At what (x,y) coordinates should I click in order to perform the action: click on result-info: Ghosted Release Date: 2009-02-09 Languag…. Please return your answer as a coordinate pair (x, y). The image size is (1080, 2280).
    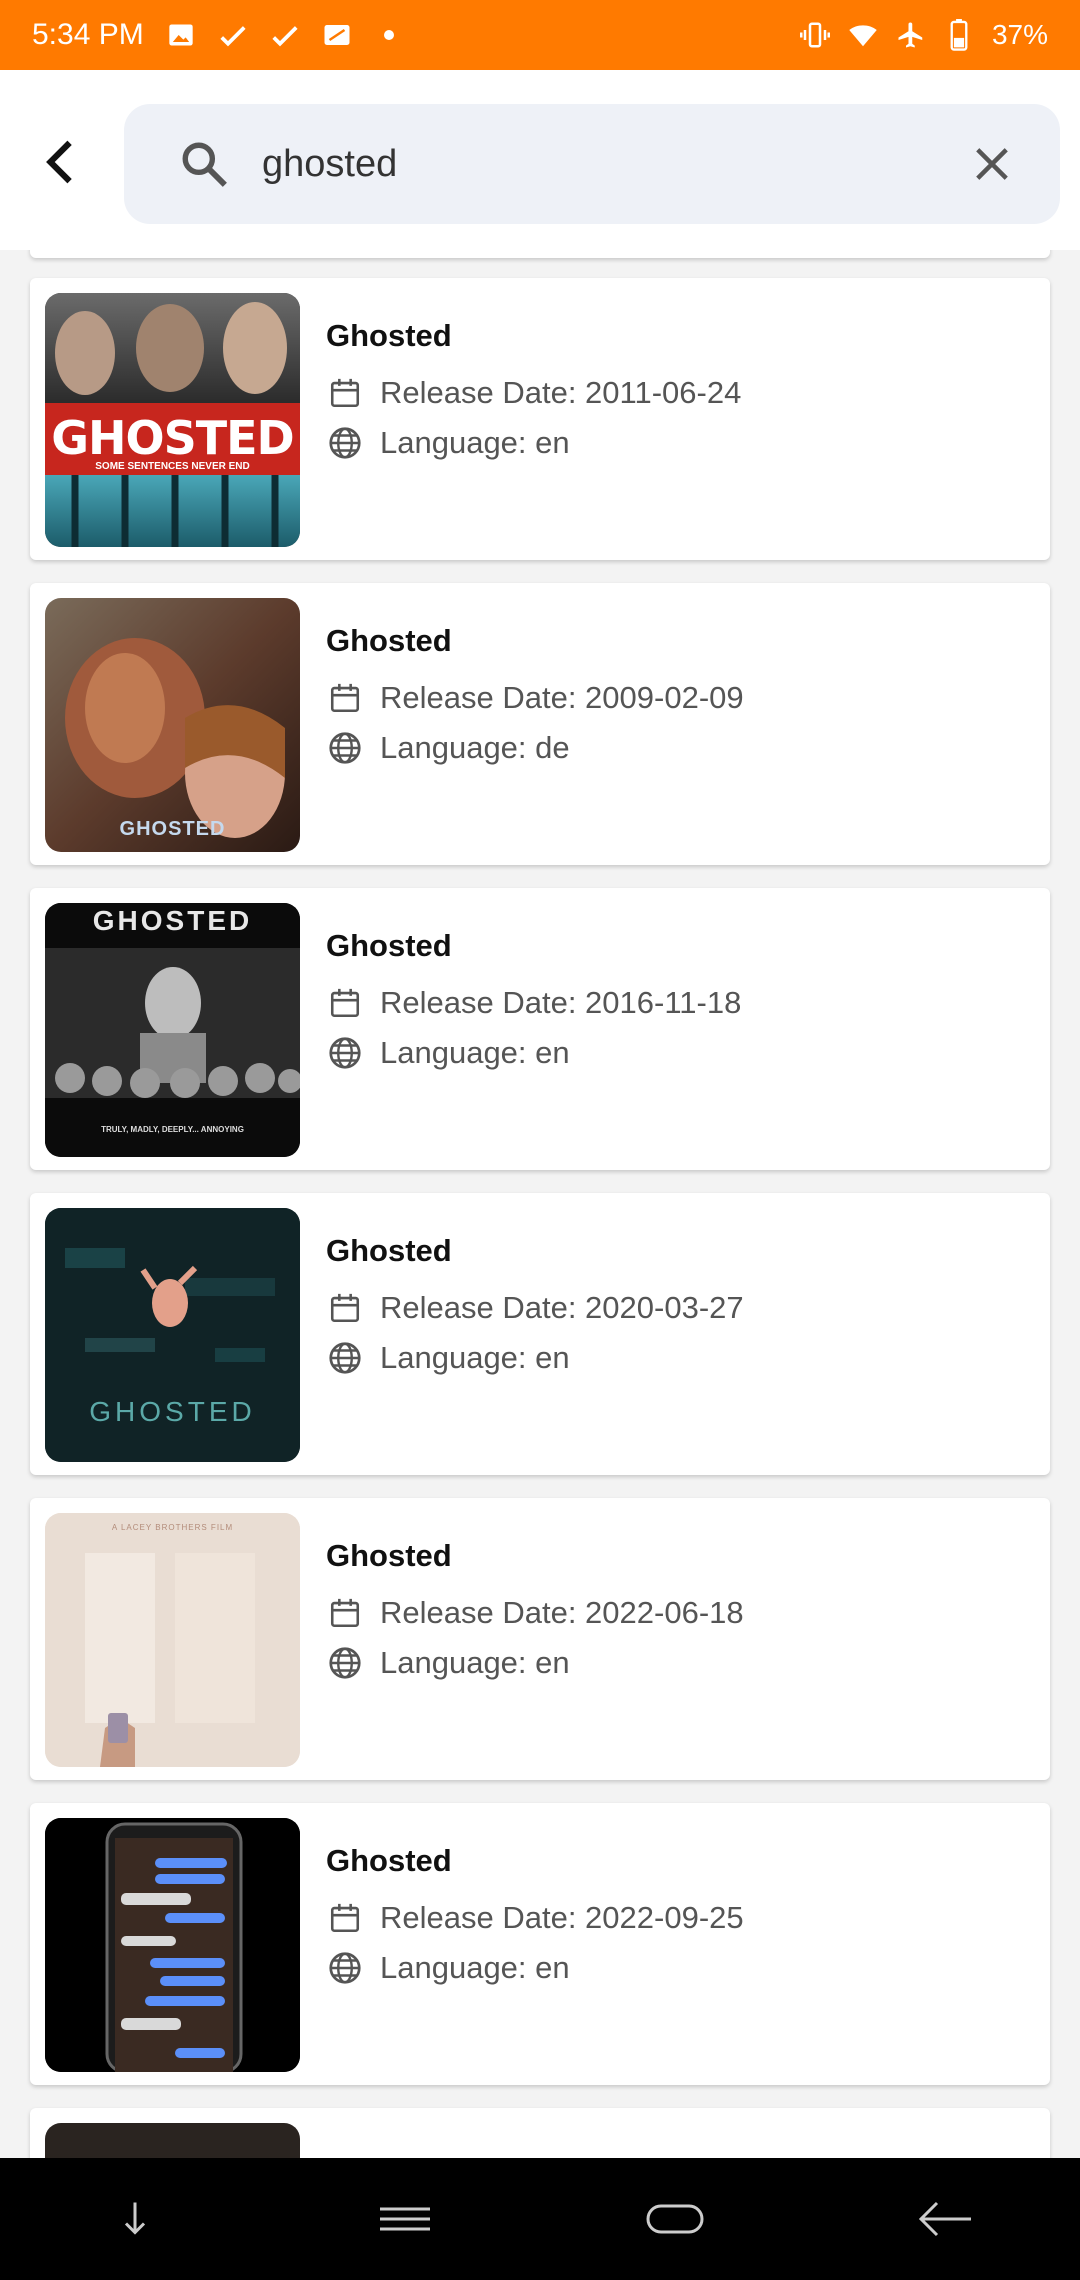
    Looking at the image, I should click on (676, 698).